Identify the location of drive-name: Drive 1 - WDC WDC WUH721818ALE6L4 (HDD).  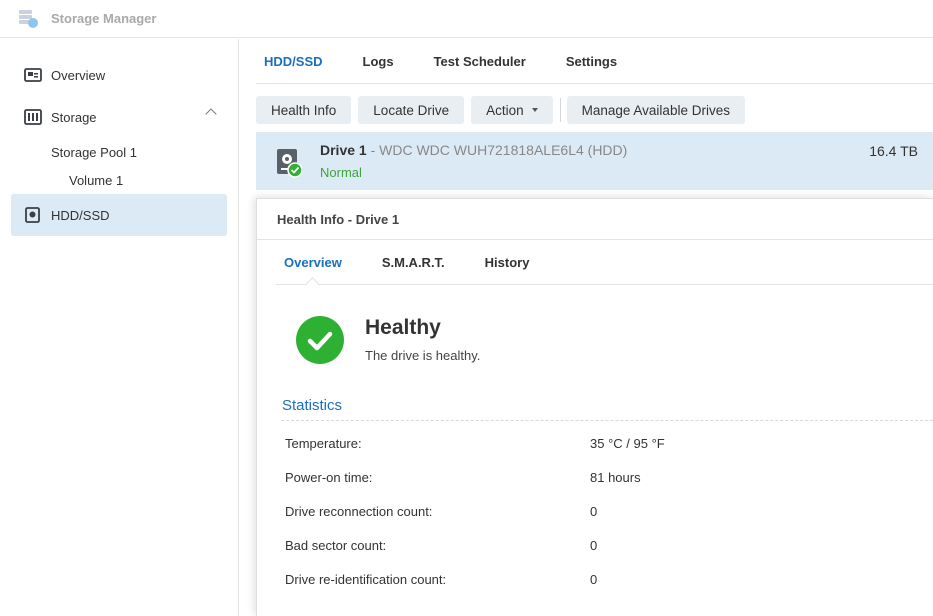
(473, 150).